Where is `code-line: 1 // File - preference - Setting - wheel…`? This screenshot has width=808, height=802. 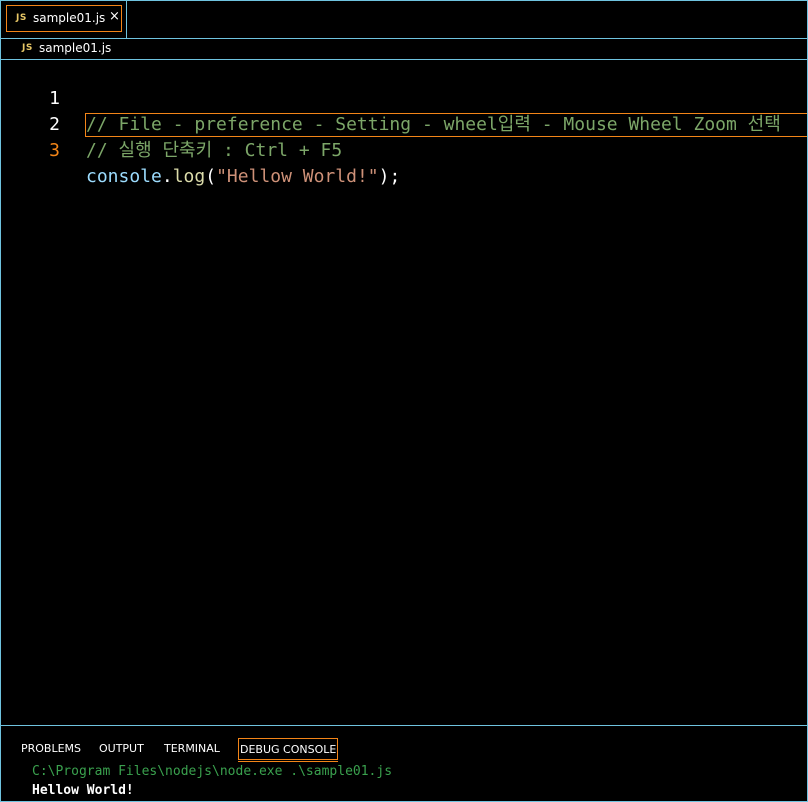 code-line: 1 // File - preference - Setting - wheel… is located at coordinates (404, 97).